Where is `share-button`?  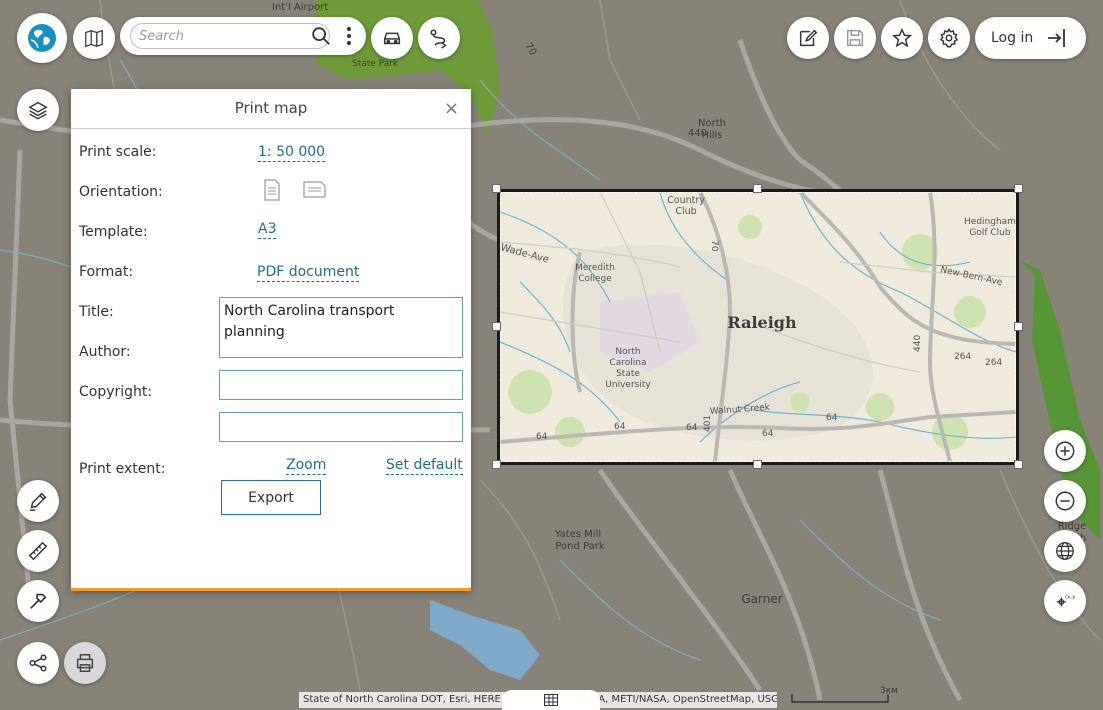
share-button is located at coordinates (38, 663).